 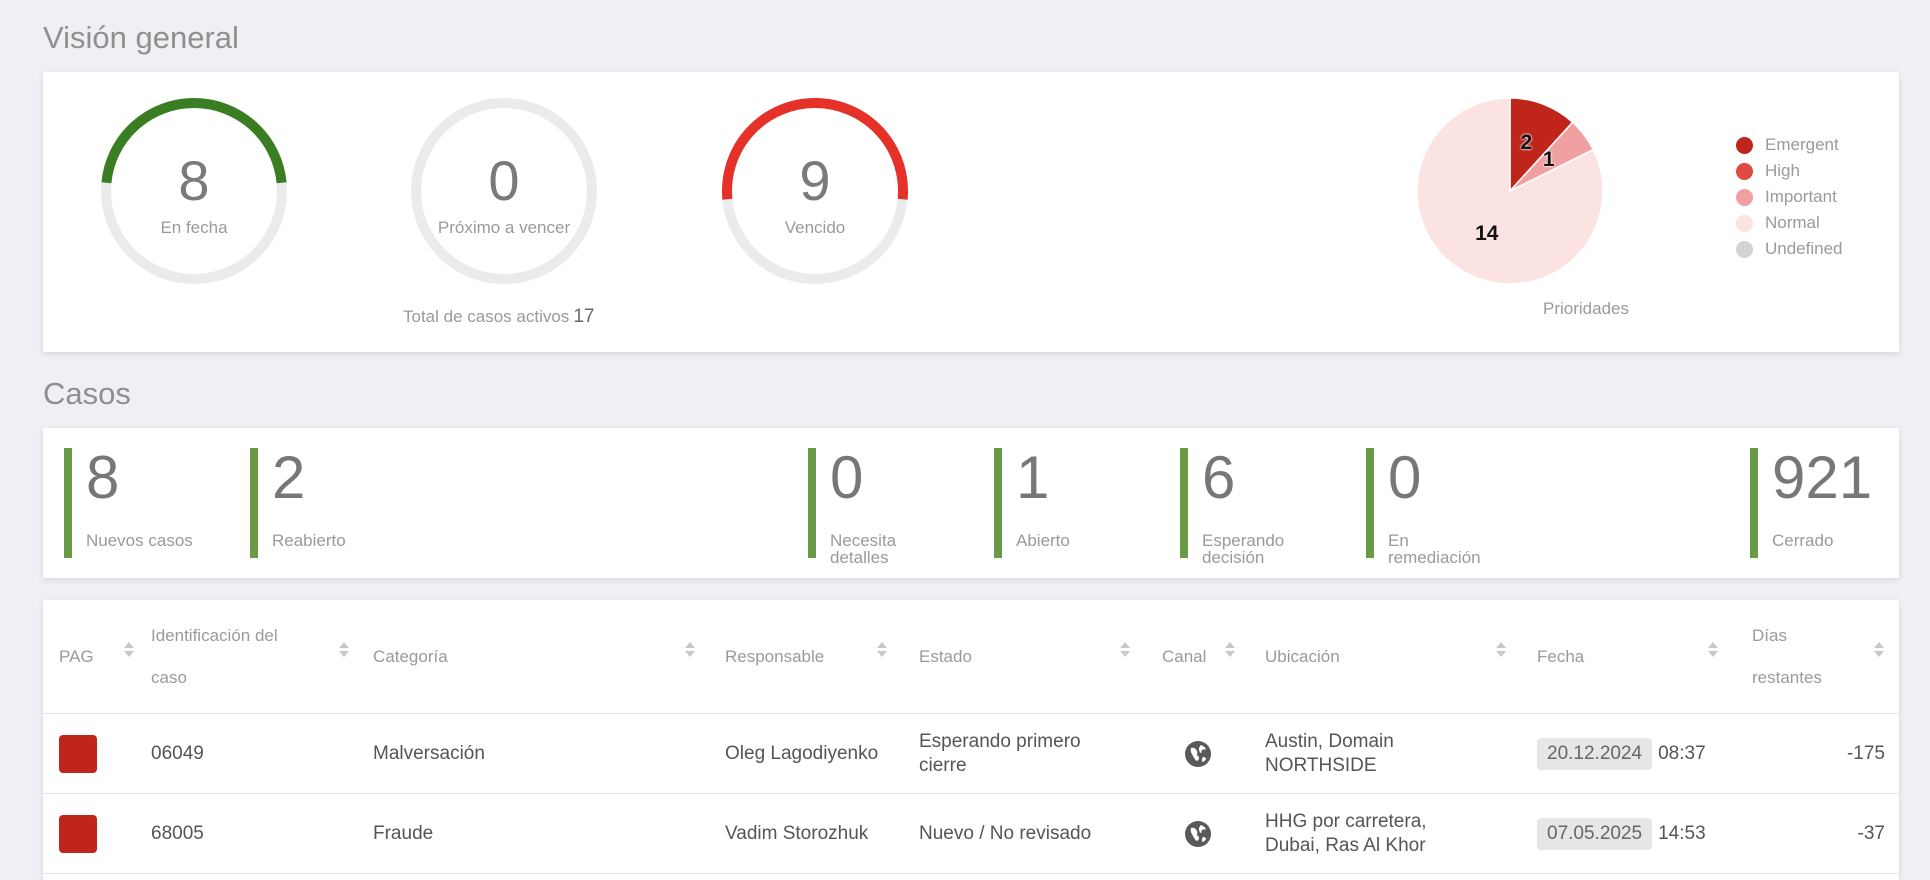 What do you see at coordinates (1243, 549) in the screenshot?
I see `counter-label: Esperando decisión` at bounding box center [1243, 549].